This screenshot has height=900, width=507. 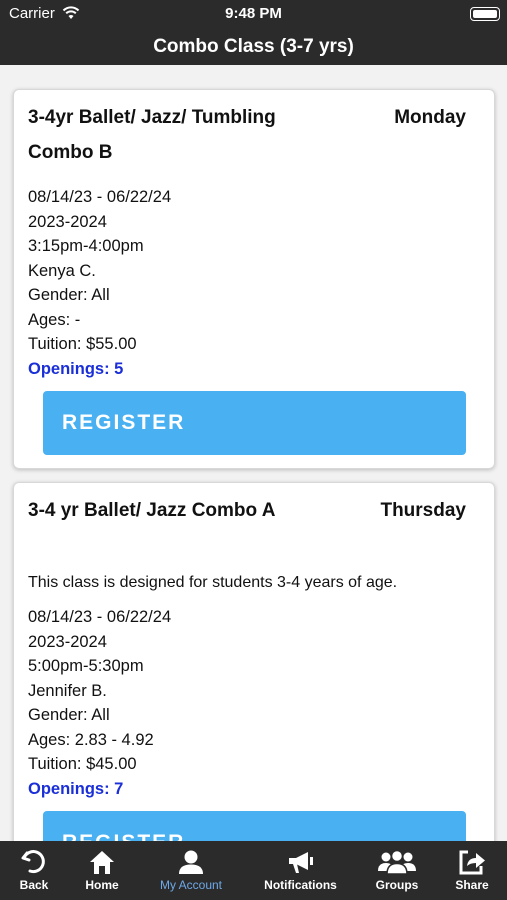 What do you see at coordinates (82, 344) in the screenshot?
I see `class-tuition: Tuition: $55.00` at bounding box center [82, 344].